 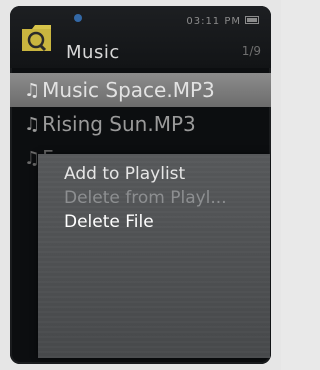 I want to click on status-indicator, so click(x=78, y=18).